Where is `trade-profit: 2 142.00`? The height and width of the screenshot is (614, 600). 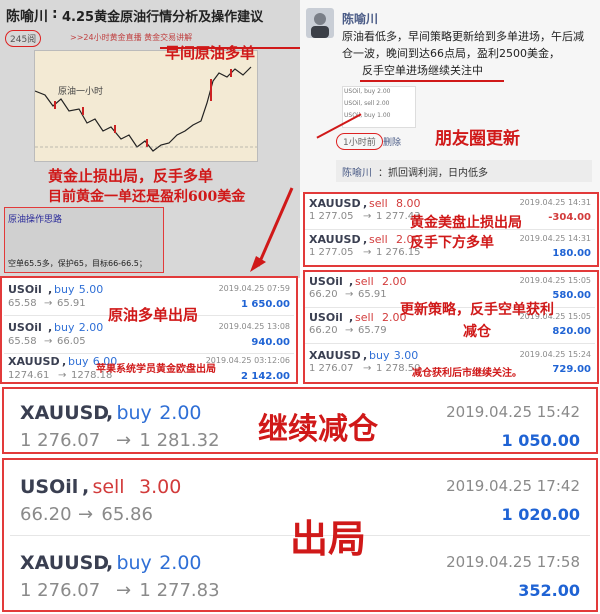 trade-profit: 2 142.00 is located at coordinates (265, 376).